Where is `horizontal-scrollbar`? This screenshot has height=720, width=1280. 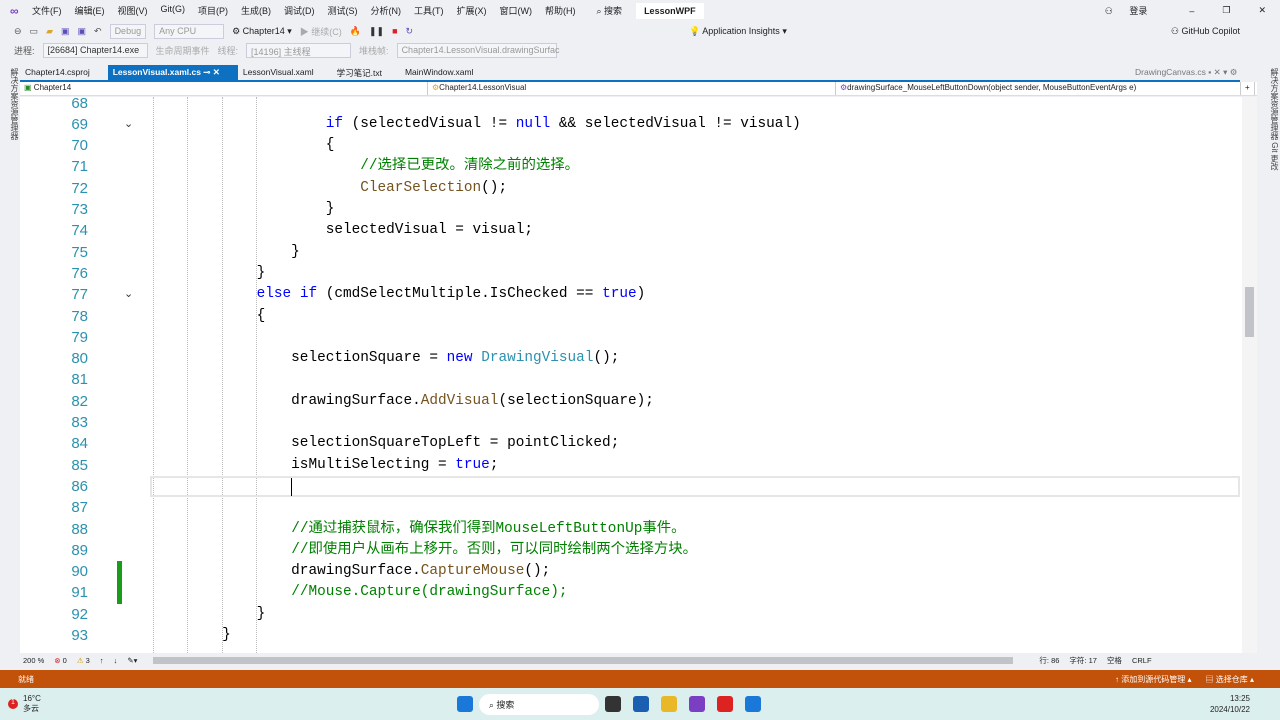
horizontal-scrollbar is located at coordinates (583, 660).